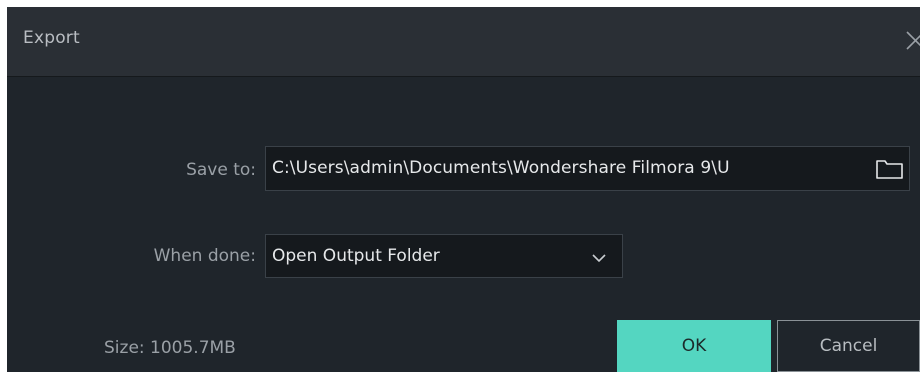 Image resolution: width=920 pixels, height=372 pixels. Describe the element at coordinates (848, 346) in the screenshot. I see `cancel-button: Cancel` at that location.